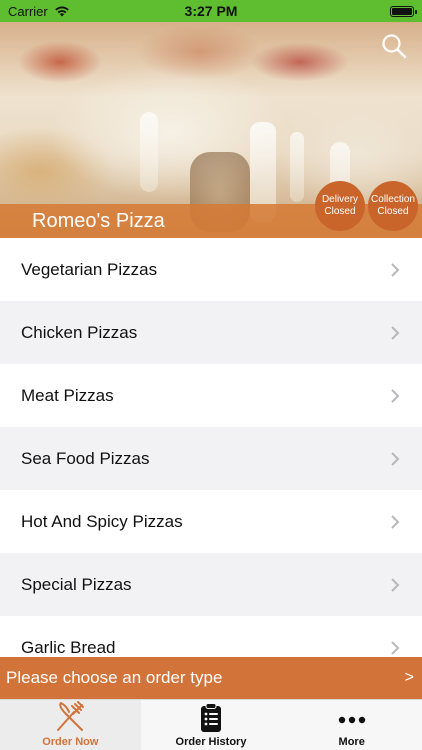 The width and height of the screenshot is (422, 750). Describe the element at coordinates (102, 521) in the screenshot. I see `category-label: Hot And Spicy Pizzas` at that location.